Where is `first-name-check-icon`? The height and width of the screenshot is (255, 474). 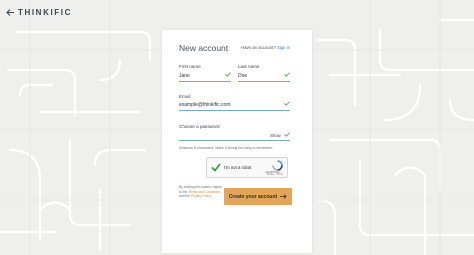 first-name-check-icon is located at coordinates (228, 74).